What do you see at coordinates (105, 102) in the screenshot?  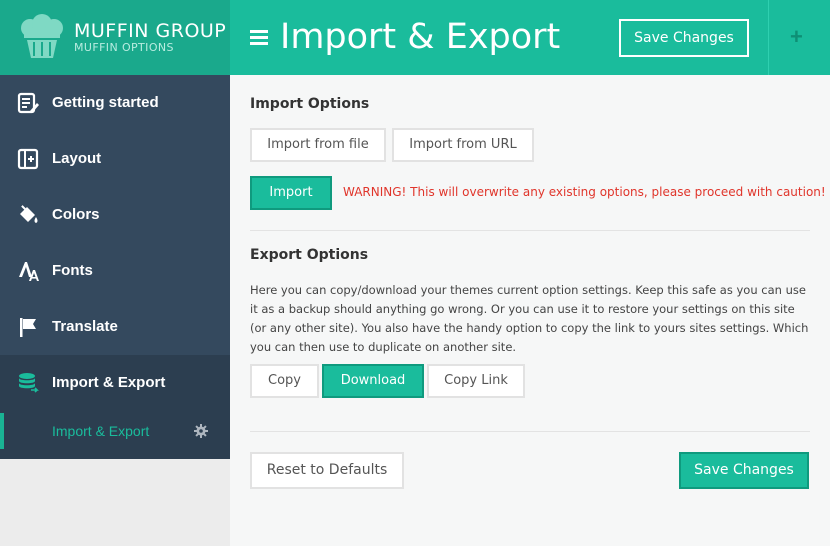 I see `sidebar-item-label: Getting started` at bounding box center [105, 102].